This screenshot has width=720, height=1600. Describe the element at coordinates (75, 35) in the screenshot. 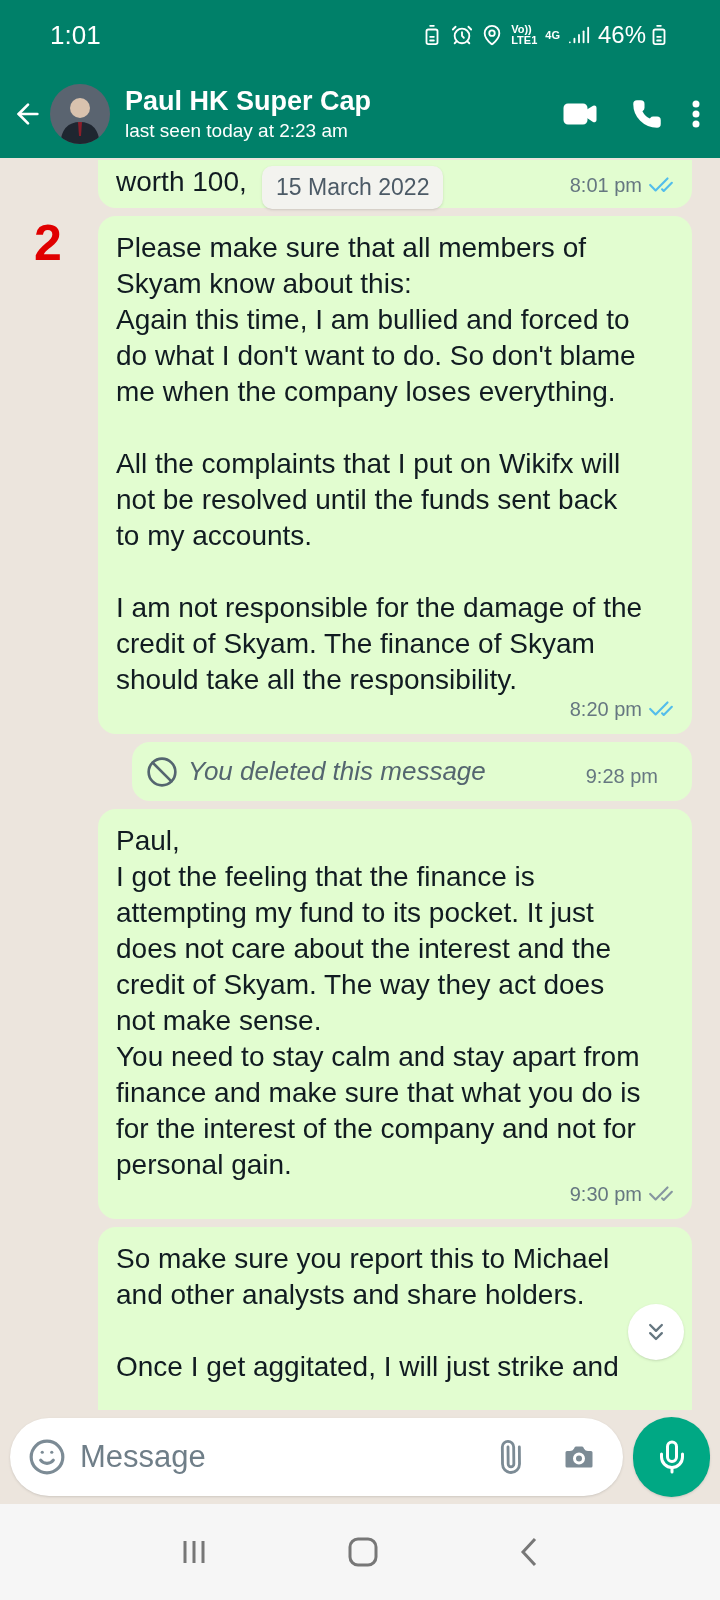

I see `status-time: 1:01` at that location.